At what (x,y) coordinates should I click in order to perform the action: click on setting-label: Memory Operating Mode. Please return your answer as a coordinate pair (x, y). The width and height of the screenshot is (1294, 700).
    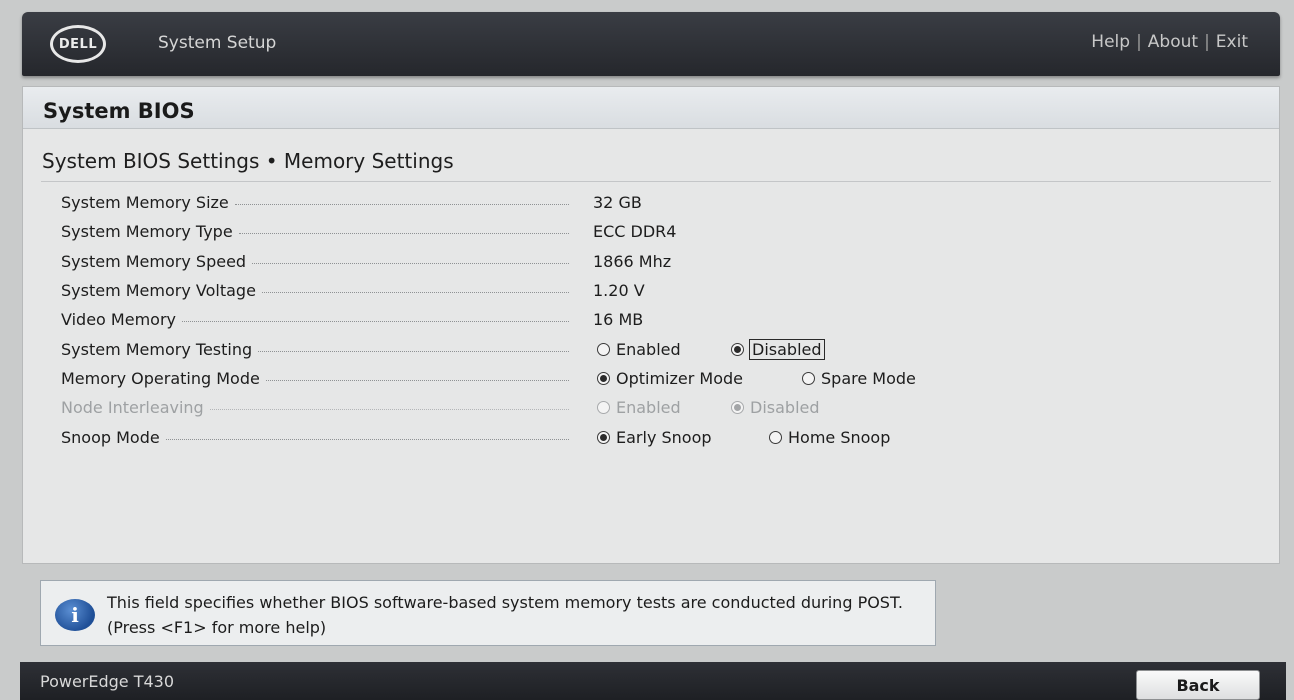
    Looking at the image, I should click on (160, 378).